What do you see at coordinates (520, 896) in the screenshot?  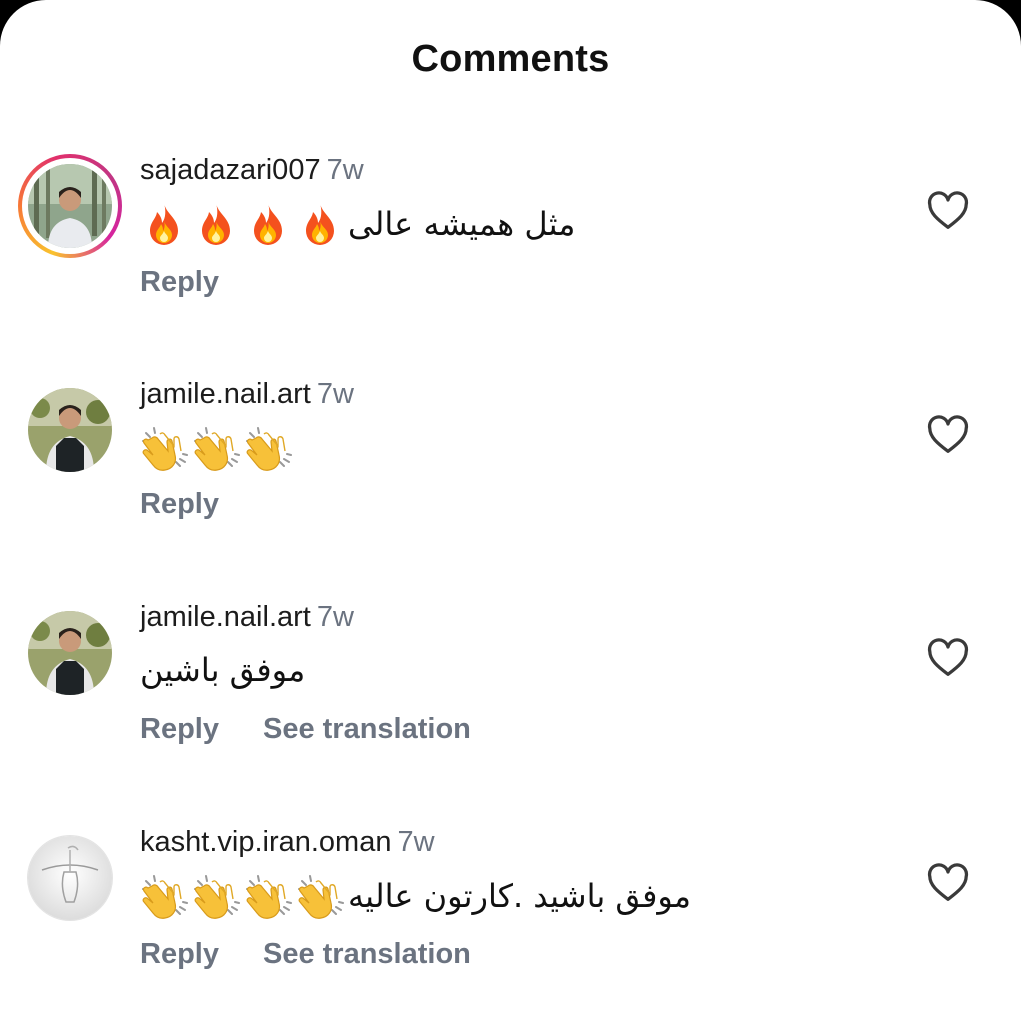 I see `comment-body: موفق باشید .کارتون عالیه` at bounding box center [520, 896].